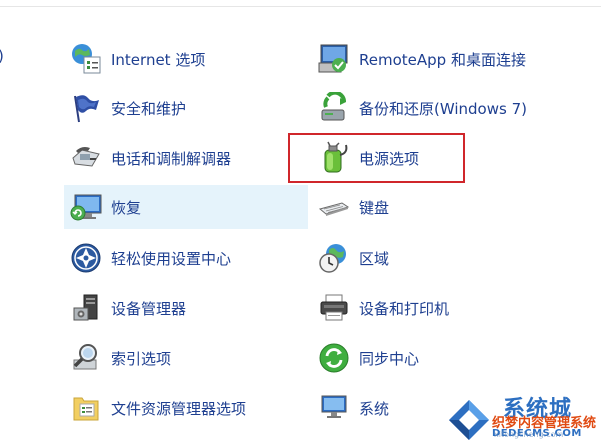 Image resolution: width=601 pixels, height=444 pixels. I want to click on watermark: 系统城 织梦内容管理系统 DEDECMS.COM xitongcheng.com, so click(523, 417).